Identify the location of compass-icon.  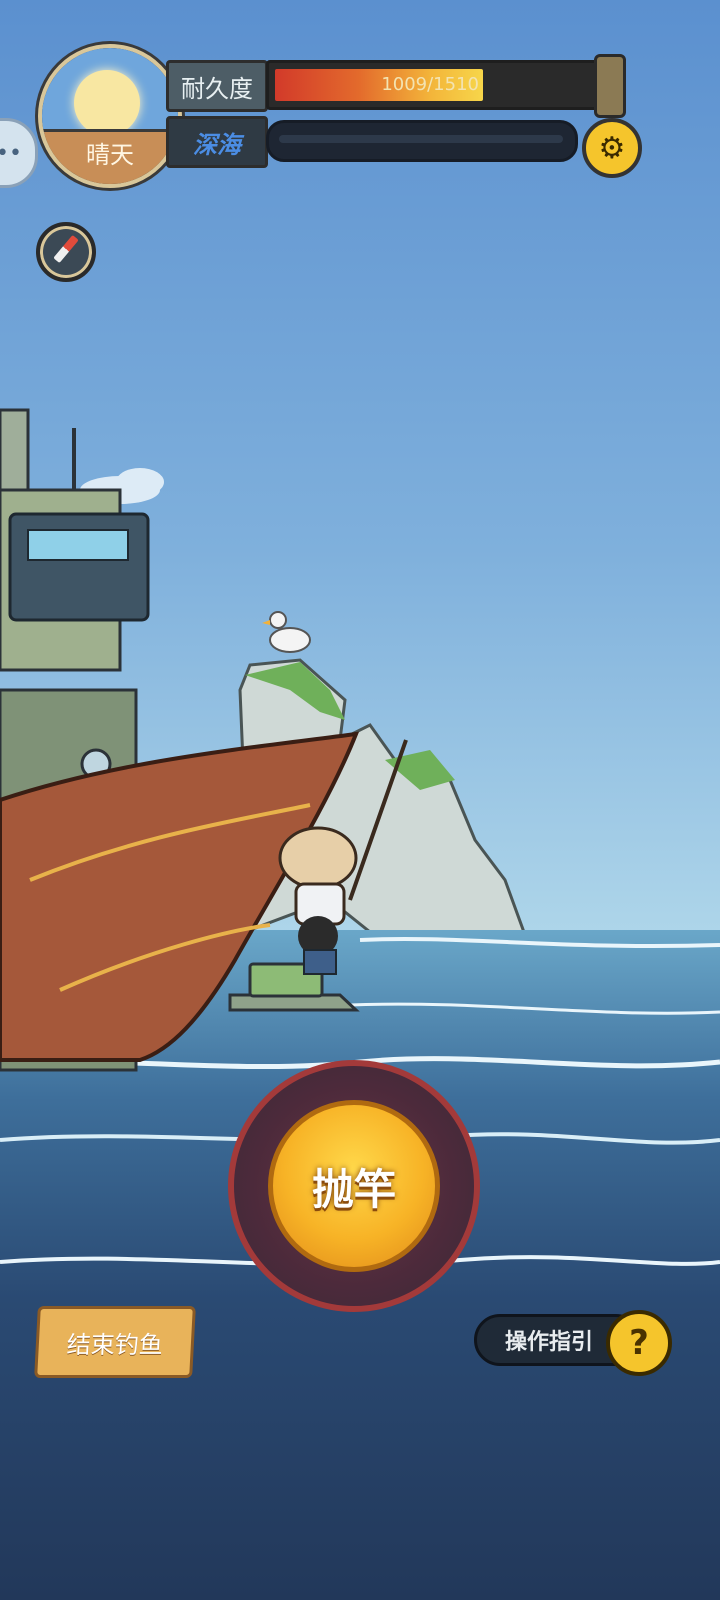
(66, 249).